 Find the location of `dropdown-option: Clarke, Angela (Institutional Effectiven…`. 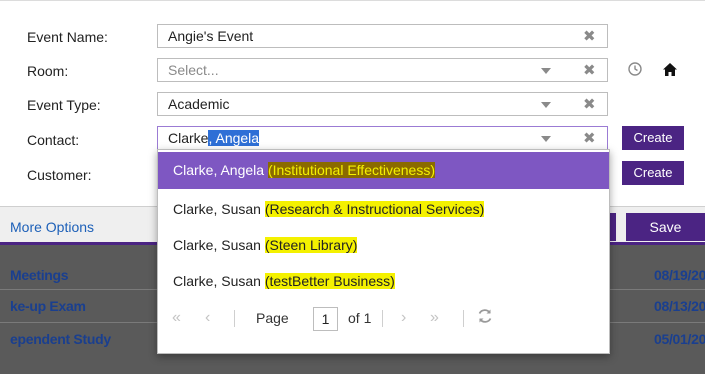

dropdown-option: Clarke, Angela (Institutional Effectiven… is located at coordinates (383, 170).